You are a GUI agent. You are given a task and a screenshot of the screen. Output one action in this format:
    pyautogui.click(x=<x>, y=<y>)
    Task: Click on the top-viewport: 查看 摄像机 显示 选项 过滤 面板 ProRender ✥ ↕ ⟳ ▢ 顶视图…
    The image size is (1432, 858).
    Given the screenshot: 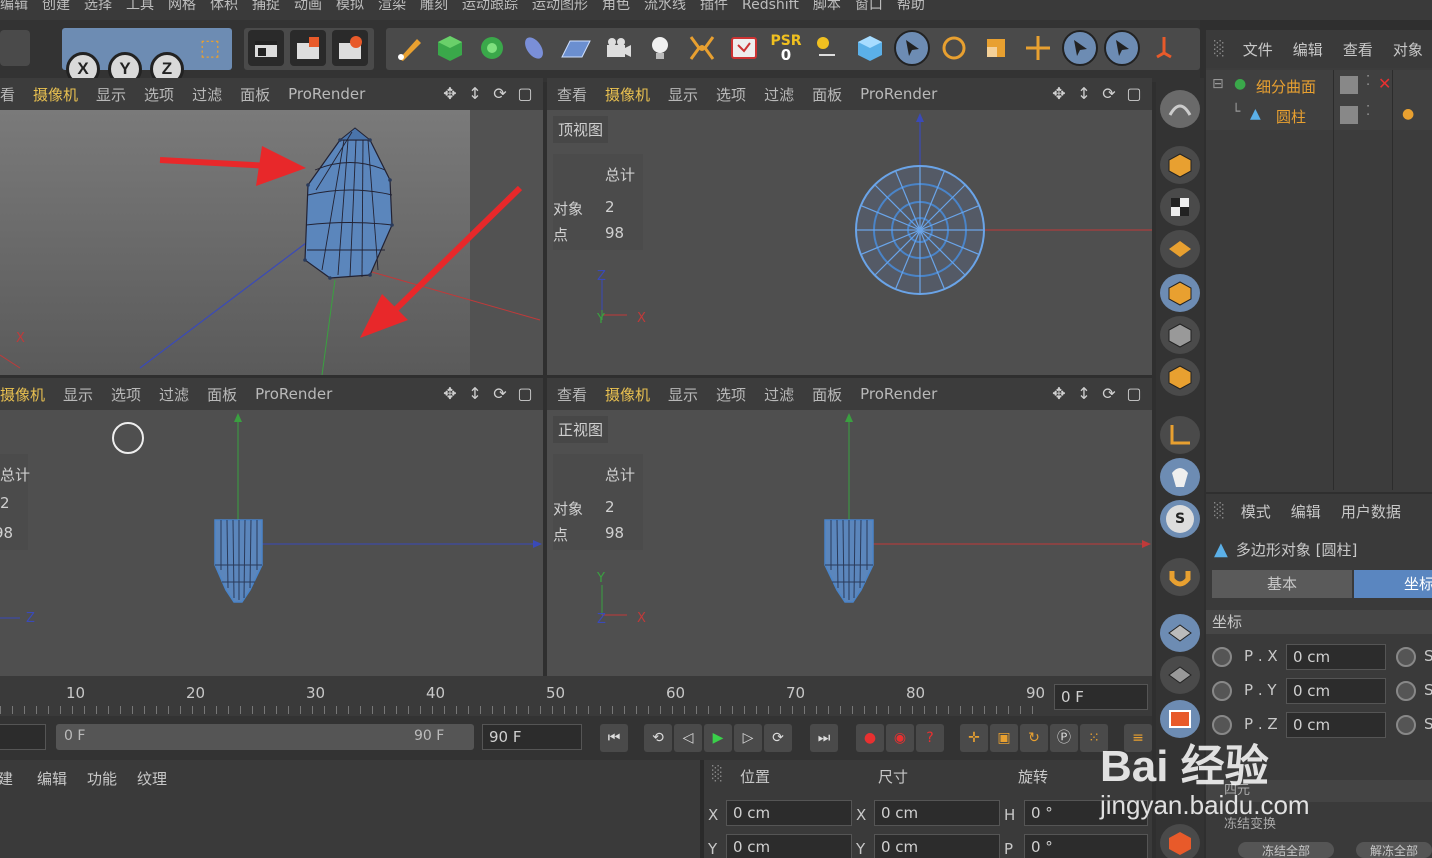 What is the action you would take?
    pyautogui.click(x=849, y=226)
    